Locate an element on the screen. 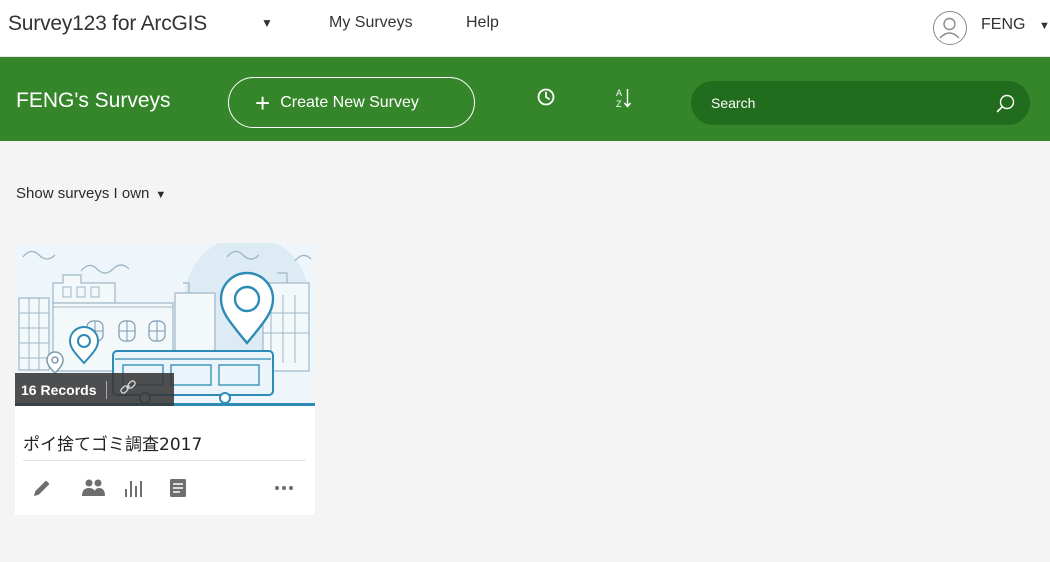  more-icon is located at coordinates (284, 490).